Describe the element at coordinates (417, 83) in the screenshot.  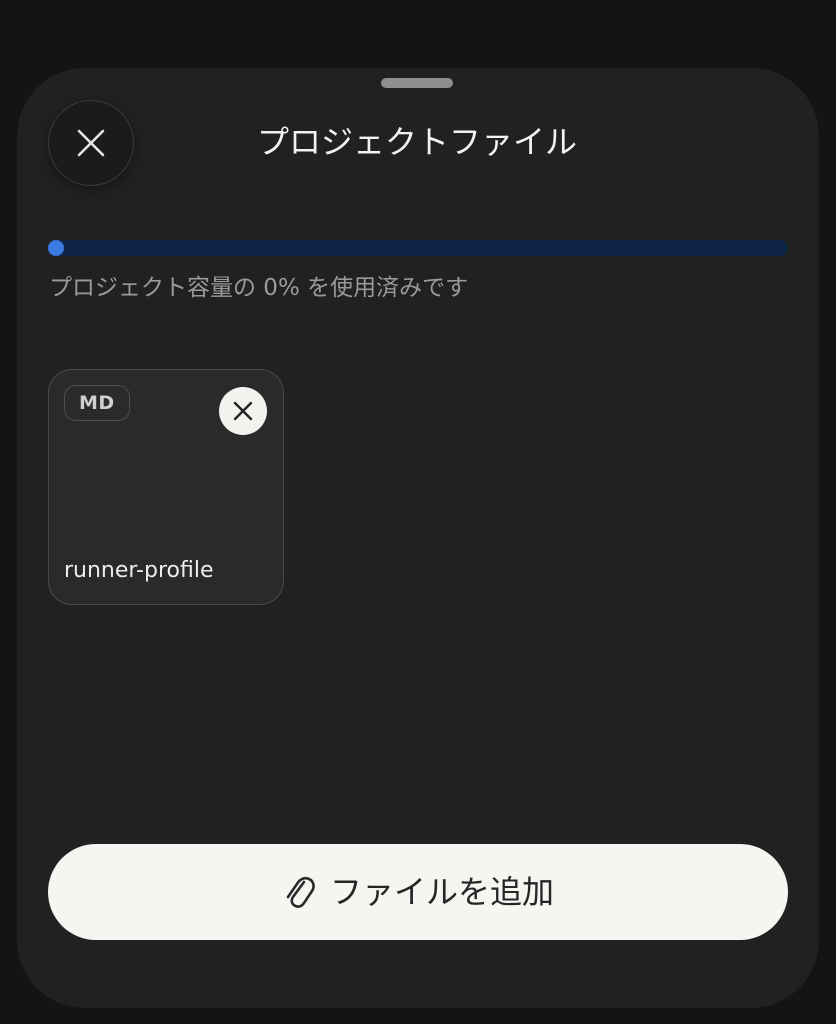
I see `sheet-grabber` at that location.